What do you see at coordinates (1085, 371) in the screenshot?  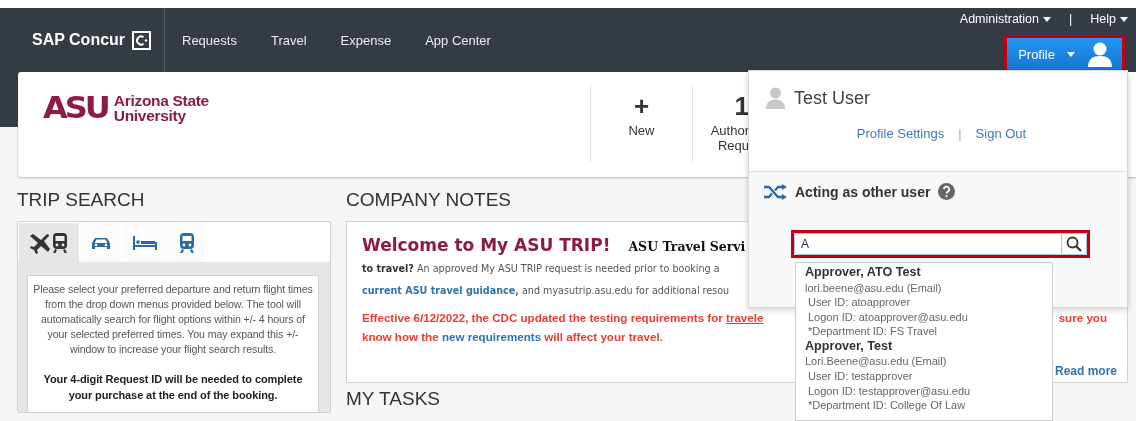 I see `read-more-link: Read more` at bounding box center [1085, 371].